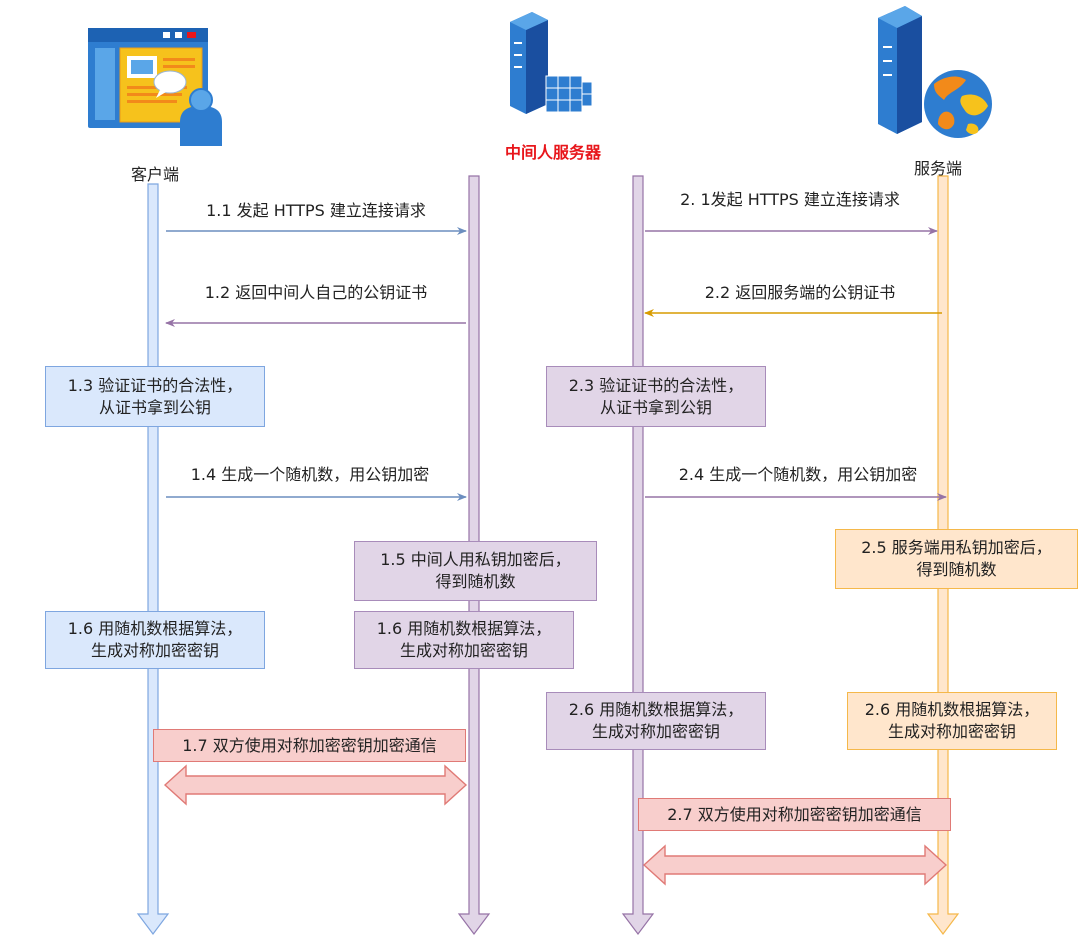  What do you see at coordinates (790, 199) in the screenshot?
I see `message-2-1: 2. 1发起 HTTPS 建立连接请求` at bounding box center [790, 199].